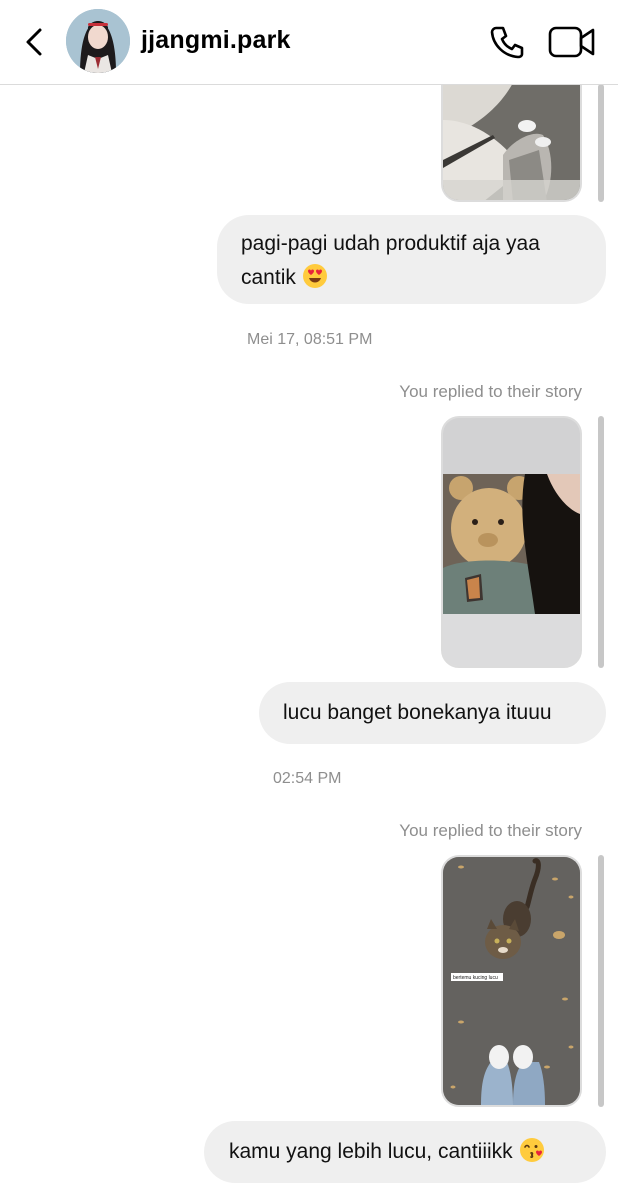 Image resolution: width=618 pixels, height=1200 pixels. I want to click on story-reply-thumbnail, so click(511, 542).